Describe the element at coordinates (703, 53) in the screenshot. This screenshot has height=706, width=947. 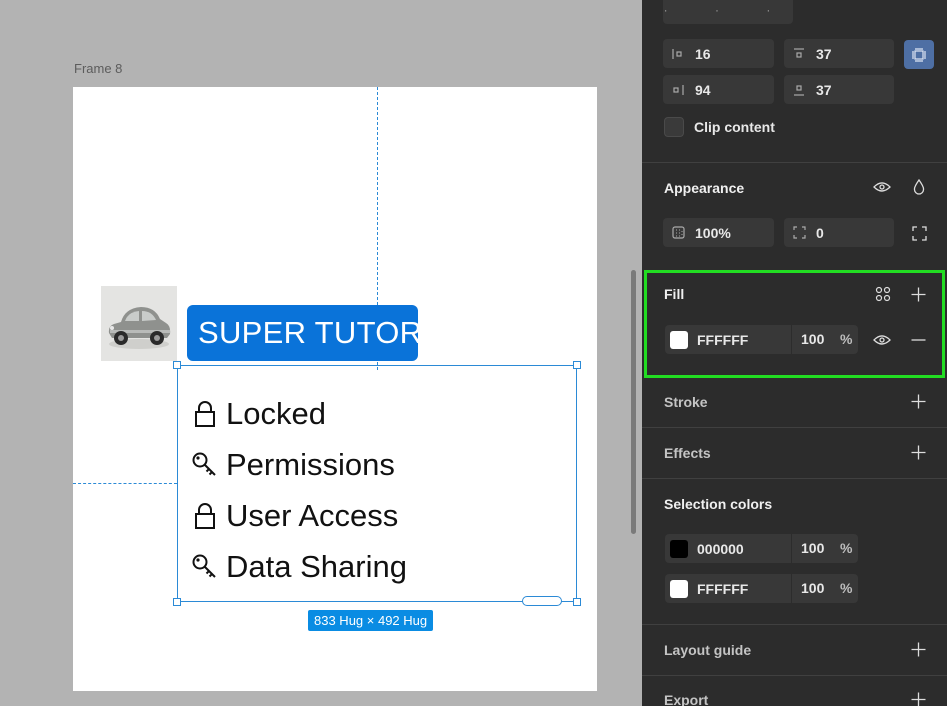
I see `padding-left-value: 16` at that location.